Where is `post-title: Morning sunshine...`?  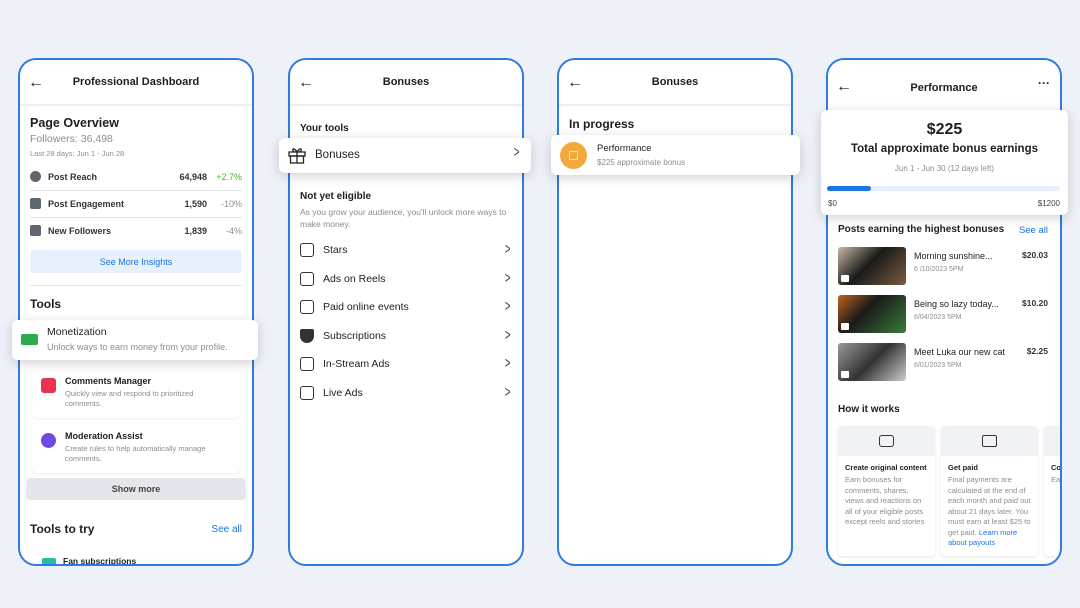
post-title: Morning sunshine... is located at coordinates (953, 256).